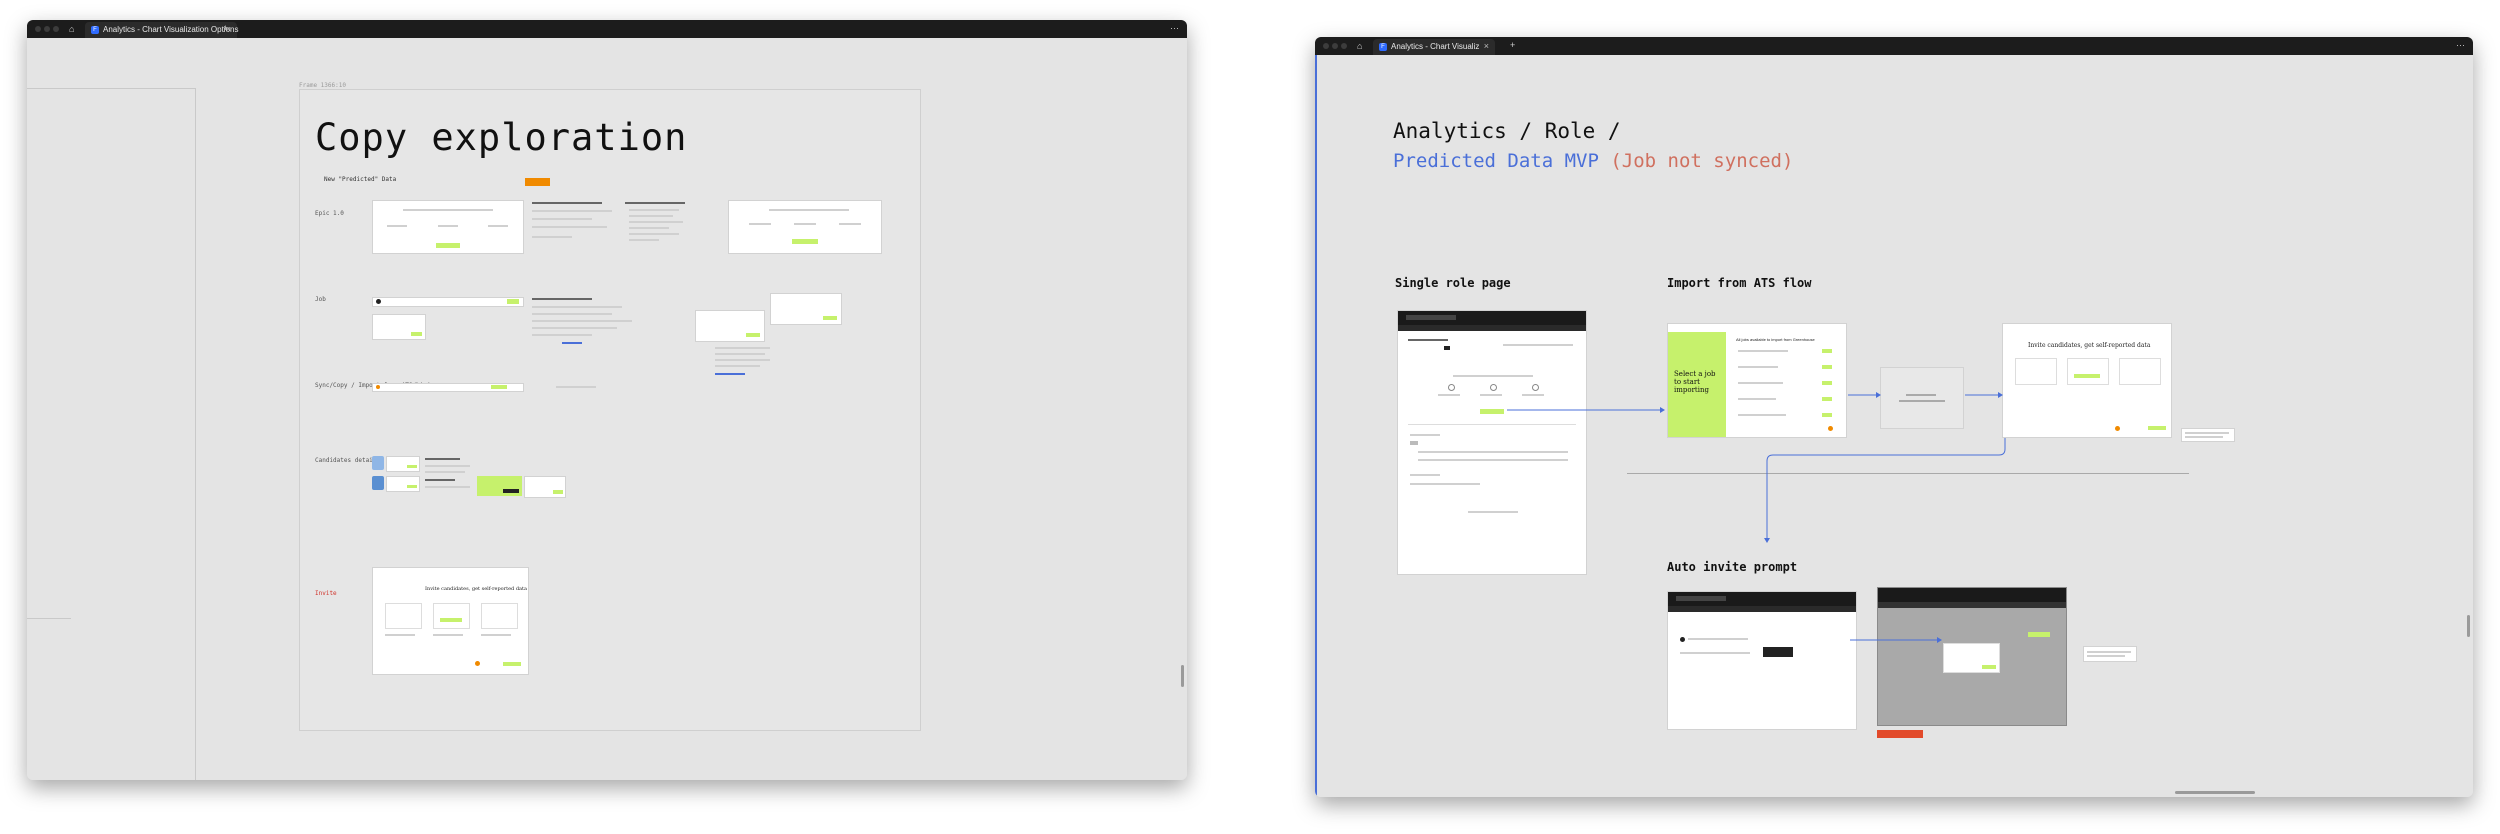 This screenshot has width=2500, height=834. I want to click on panel-divider, so click(49, 618).